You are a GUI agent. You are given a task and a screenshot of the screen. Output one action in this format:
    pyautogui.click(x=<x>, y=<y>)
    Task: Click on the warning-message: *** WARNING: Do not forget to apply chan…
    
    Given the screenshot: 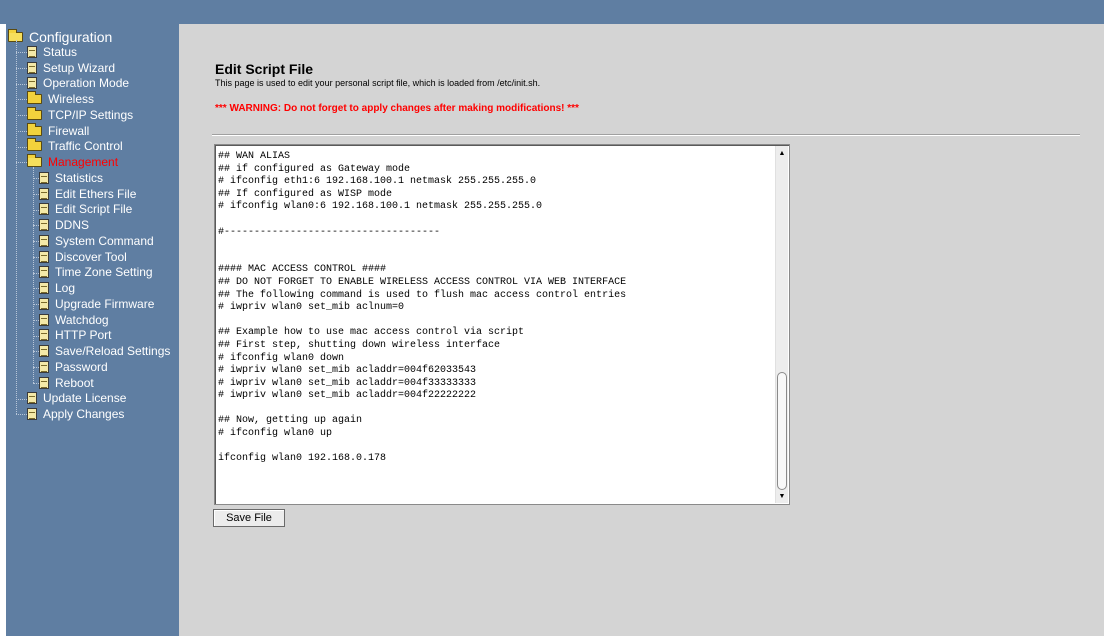 What is the action you would take?
    pyautogui.click(x=397, y=108)
    